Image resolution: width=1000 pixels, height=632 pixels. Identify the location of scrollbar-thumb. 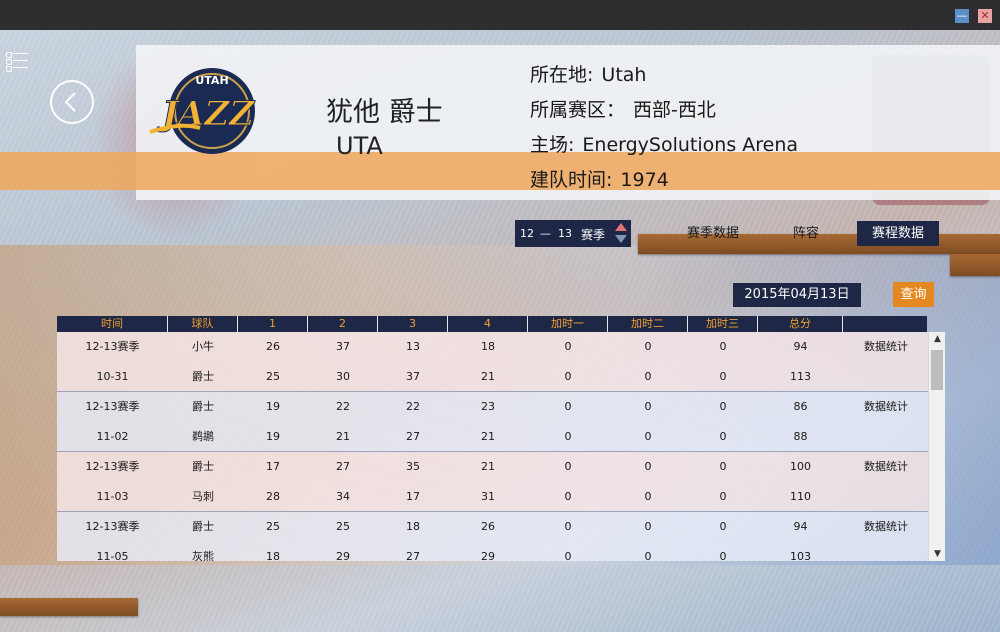
(937, 370).